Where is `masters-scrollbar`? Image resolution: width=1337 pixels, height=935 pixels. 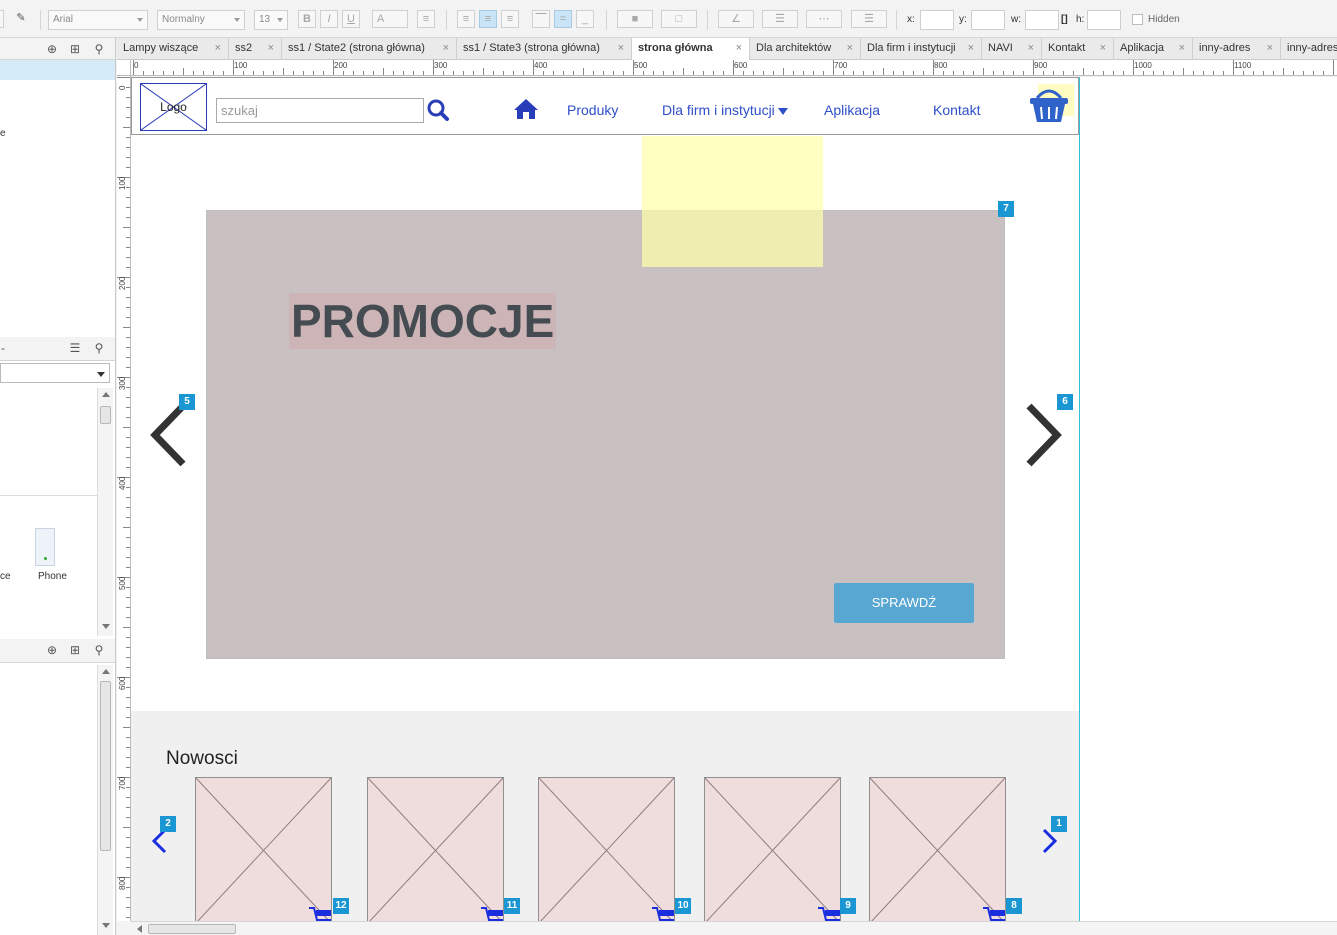
masters-scrollbar is located at coordinates (105, 800).